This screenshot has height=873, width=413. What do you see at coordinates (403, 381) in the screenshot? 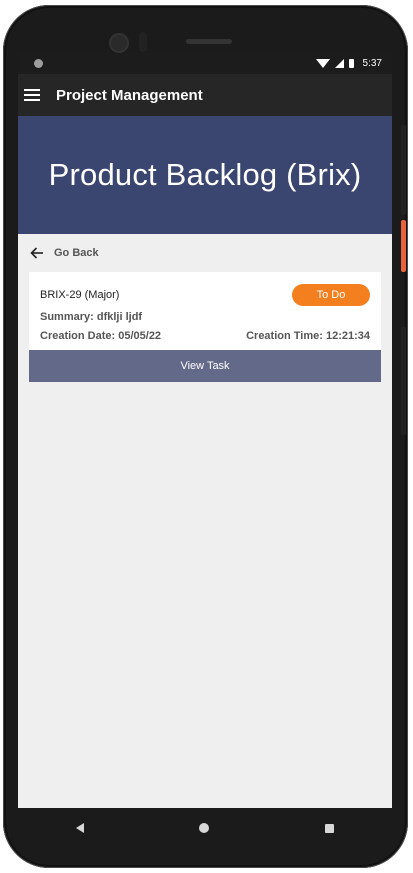
I see `volume-button` at bounding box center [403, 381].